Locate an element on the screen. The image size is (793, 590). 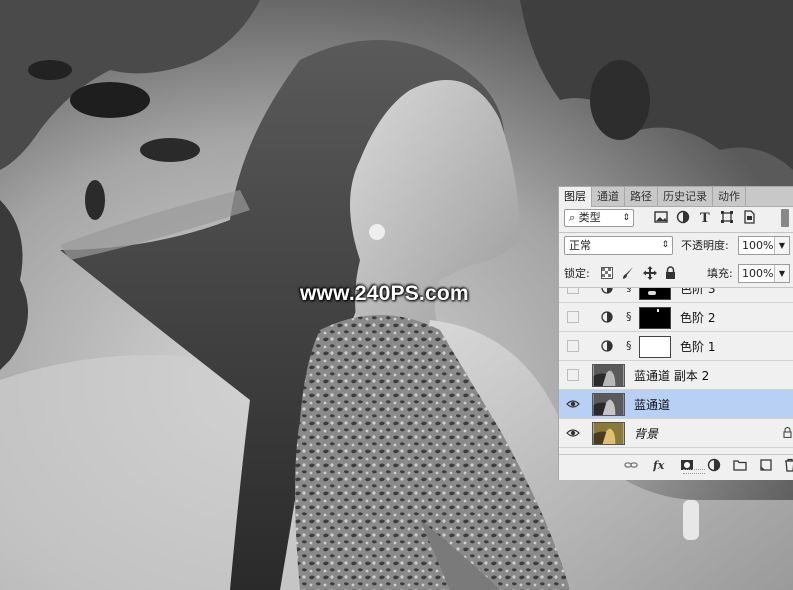
layer-name: 蓝通道 副本 2 is located at coordinates (672, 376).